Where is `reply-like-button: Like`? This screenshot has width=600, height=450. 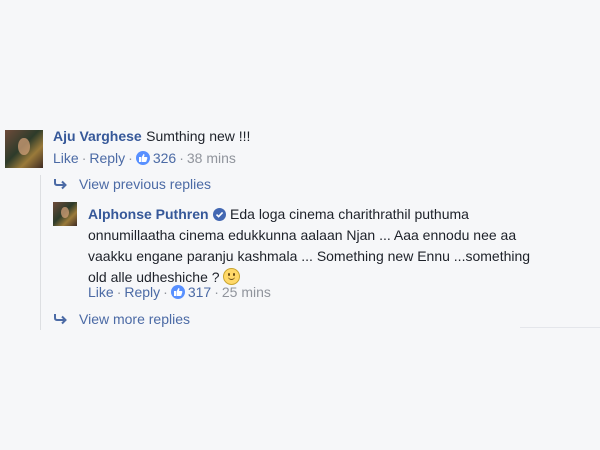
reply-like-button: Like is located at coordinates (101, 292).